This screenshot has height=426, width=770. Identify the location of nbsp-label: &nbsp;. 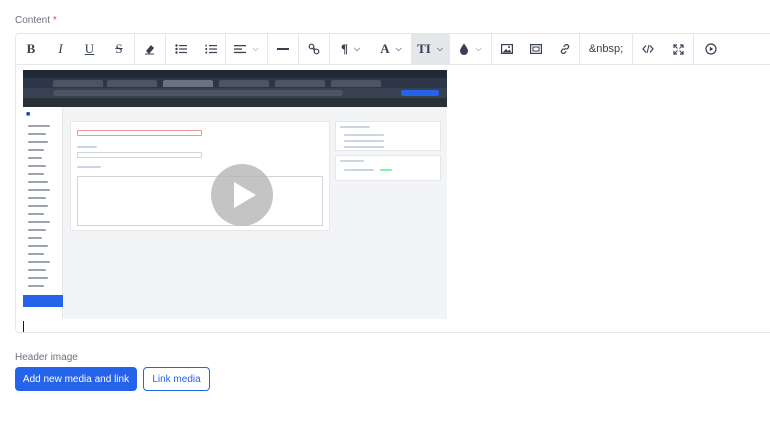
(606, 49).